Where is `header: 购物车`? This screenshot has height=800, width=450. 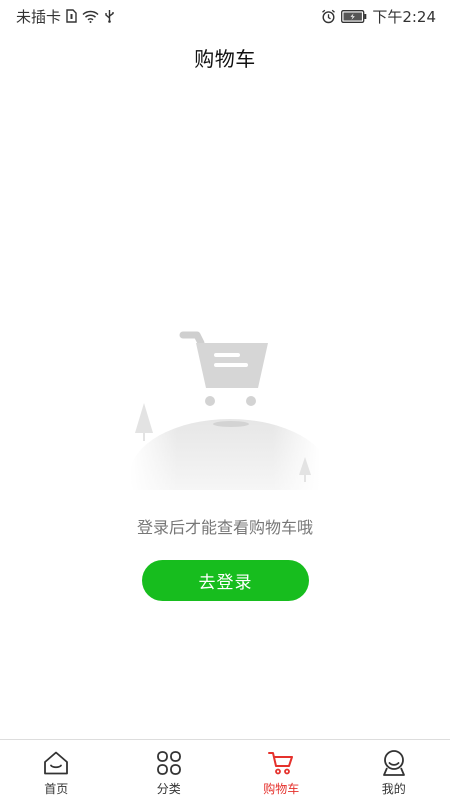 header: 购物车 is located at coordinates (225, 57).